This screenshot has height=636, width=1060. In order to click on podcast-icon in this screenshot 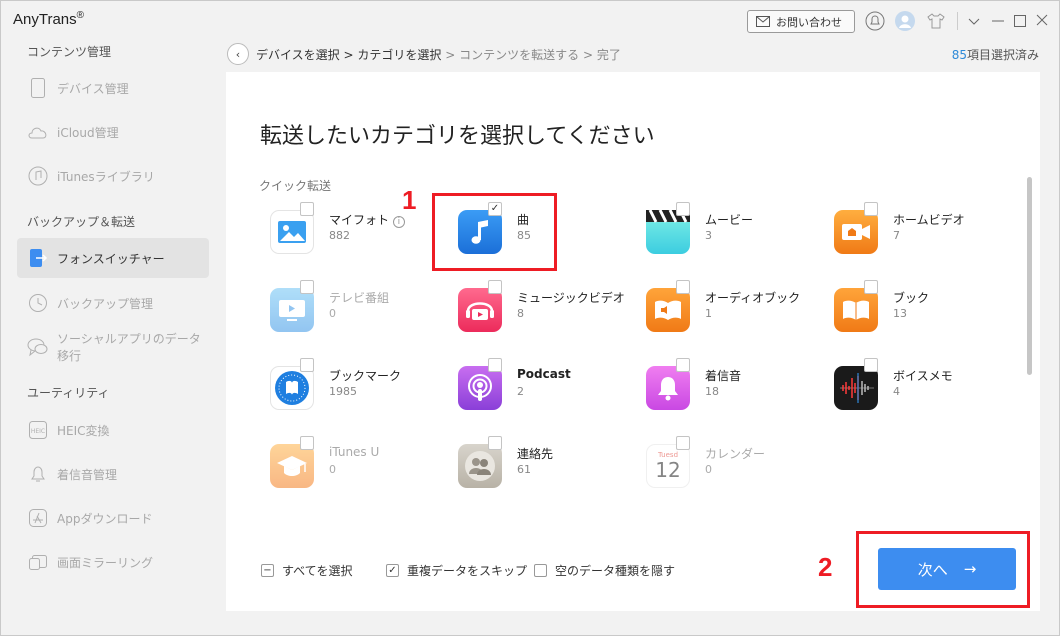, I will do `click(480, 388)`.